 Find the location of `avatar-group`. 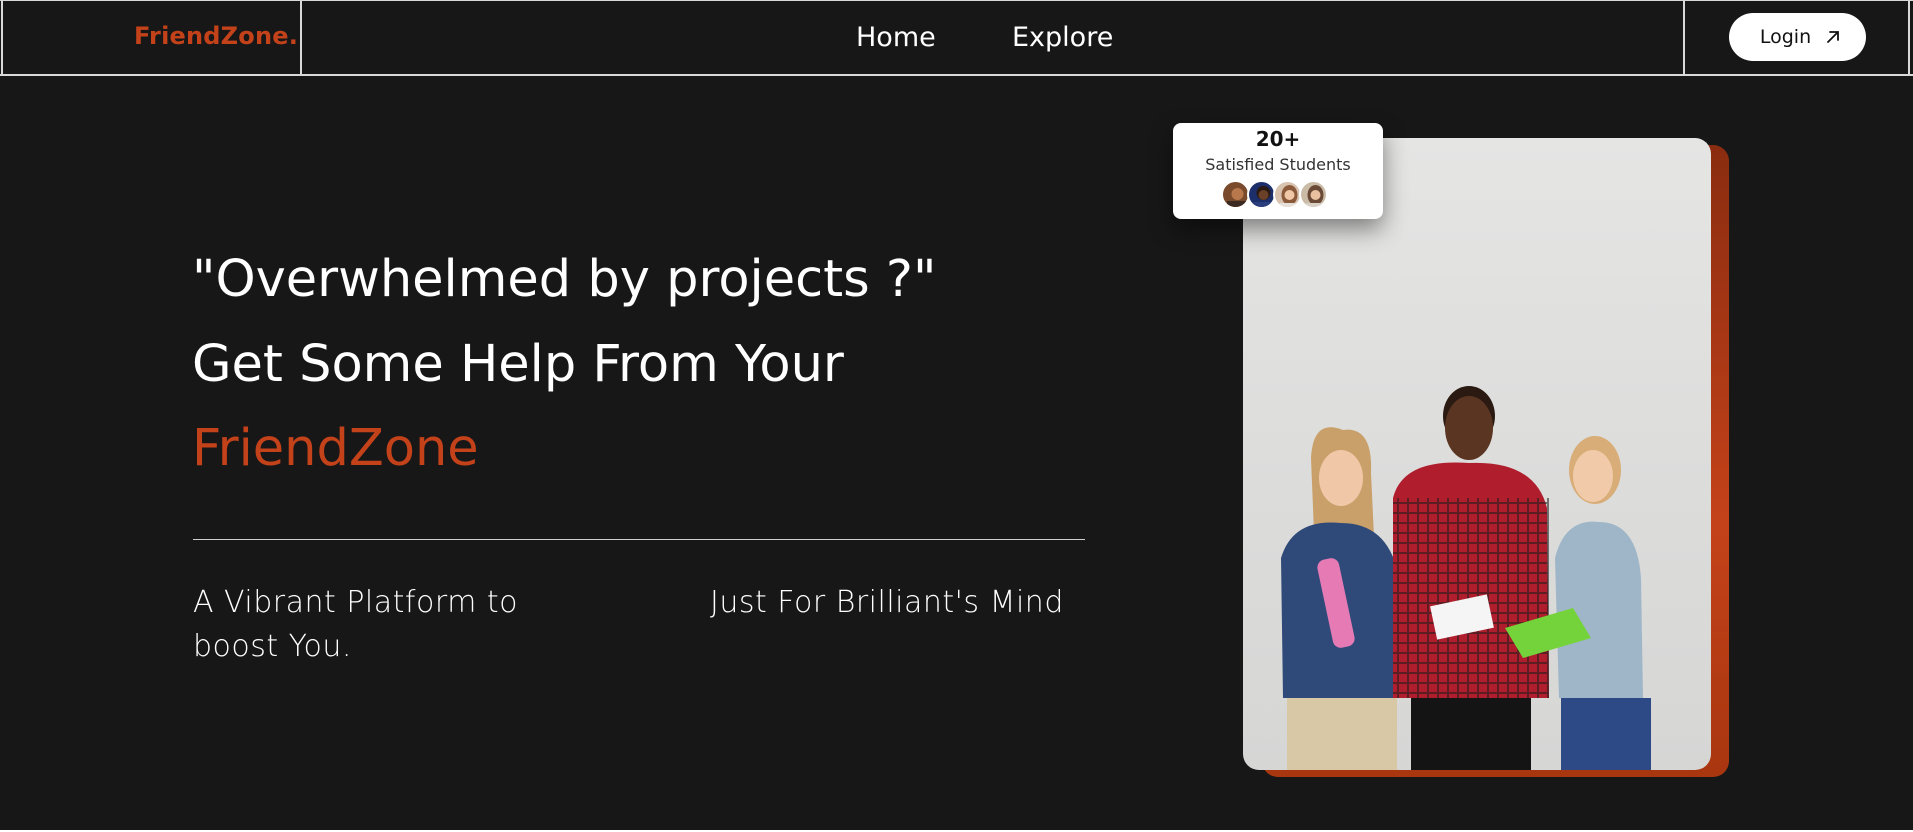

avatar-group is located at coordinates (1281, 195).